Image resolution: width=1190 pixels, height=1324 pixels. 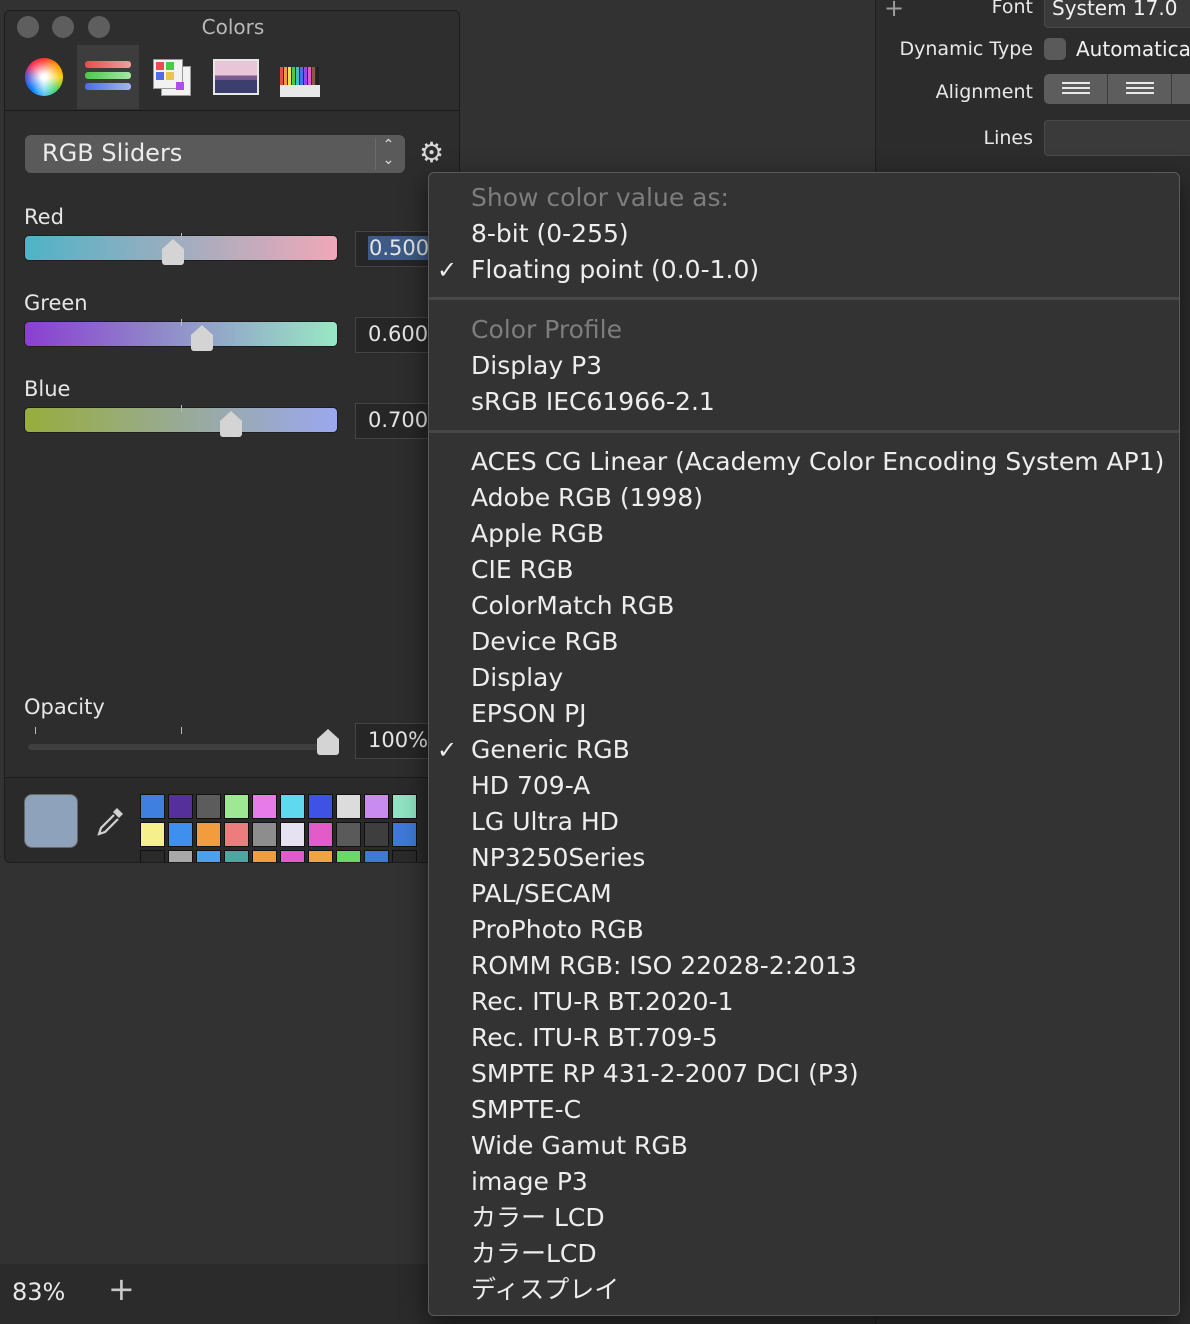 I want to click on menu-item: ProPhoto RGB, so click(x=557, y=930).